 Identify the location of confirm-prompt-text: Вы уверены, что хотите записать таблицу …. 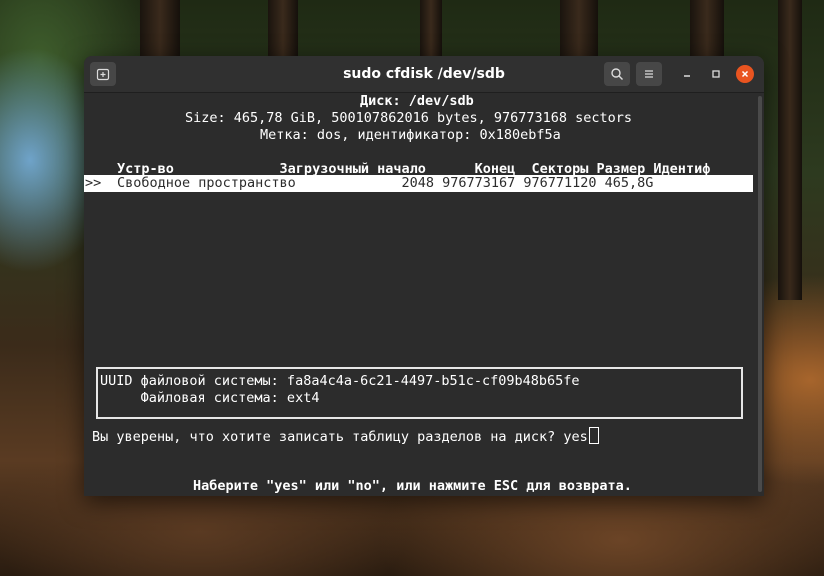
(340, 437).